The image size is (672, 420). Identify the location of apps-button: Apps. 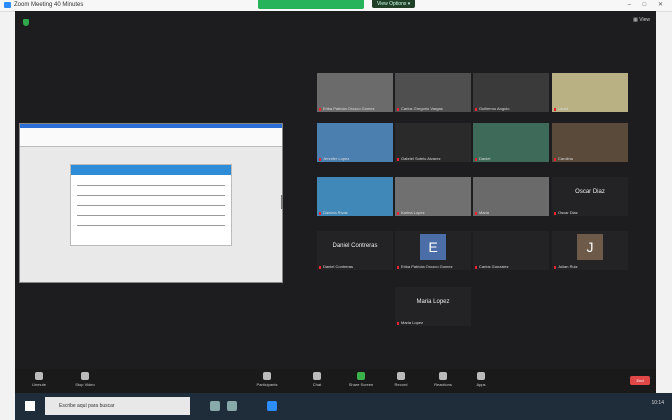
(481, 379).